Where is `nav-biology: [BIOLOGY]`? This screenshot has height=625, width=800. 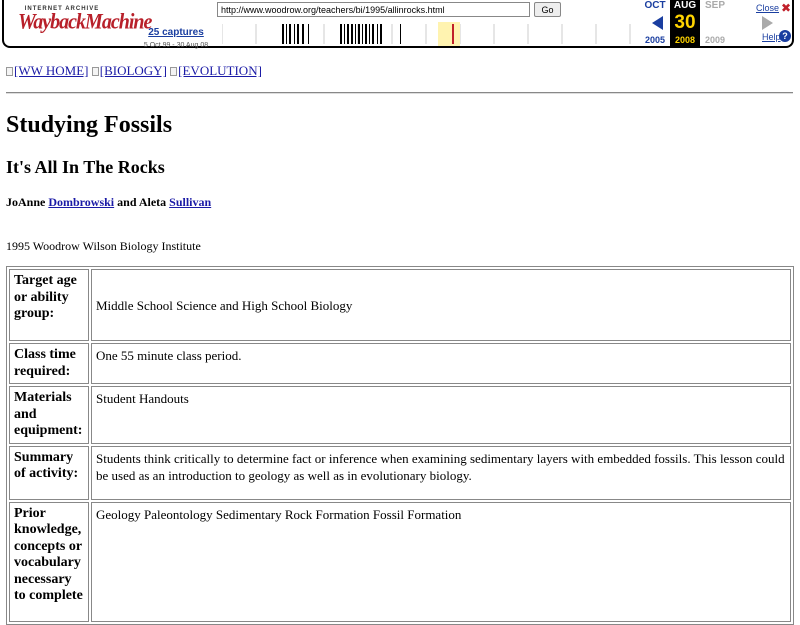
nav-biology: [BIOLOGY] is located at coordinates (129, 70).